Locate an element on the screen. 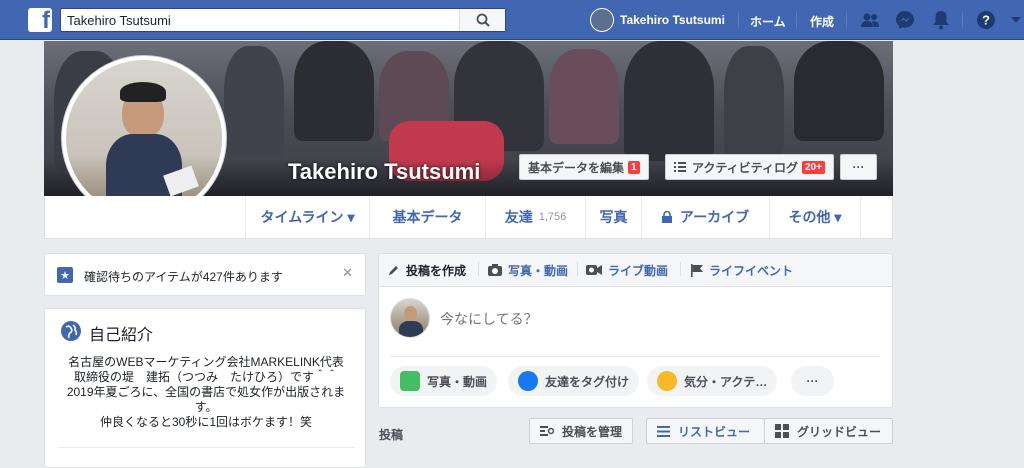 The image size is (1024, 468). tab-archive: アーカイブ is located at coordinates (705, 217).